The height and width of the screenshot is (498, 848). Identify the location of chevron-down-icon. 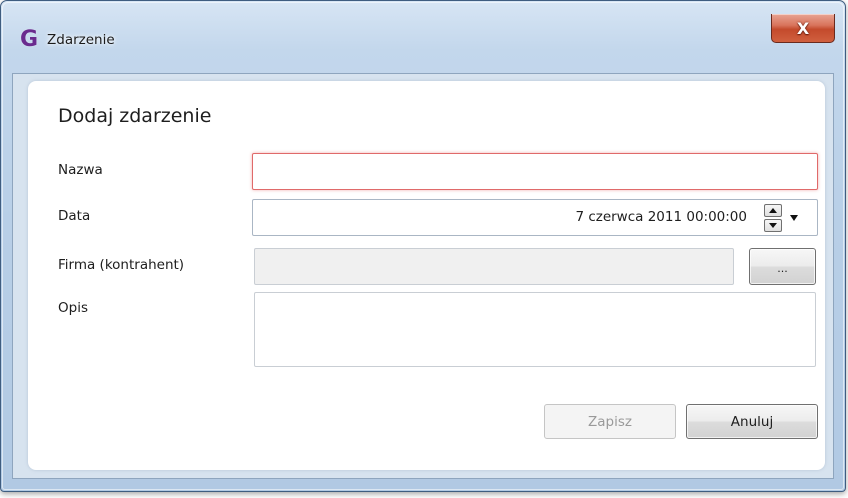
(794, 218).